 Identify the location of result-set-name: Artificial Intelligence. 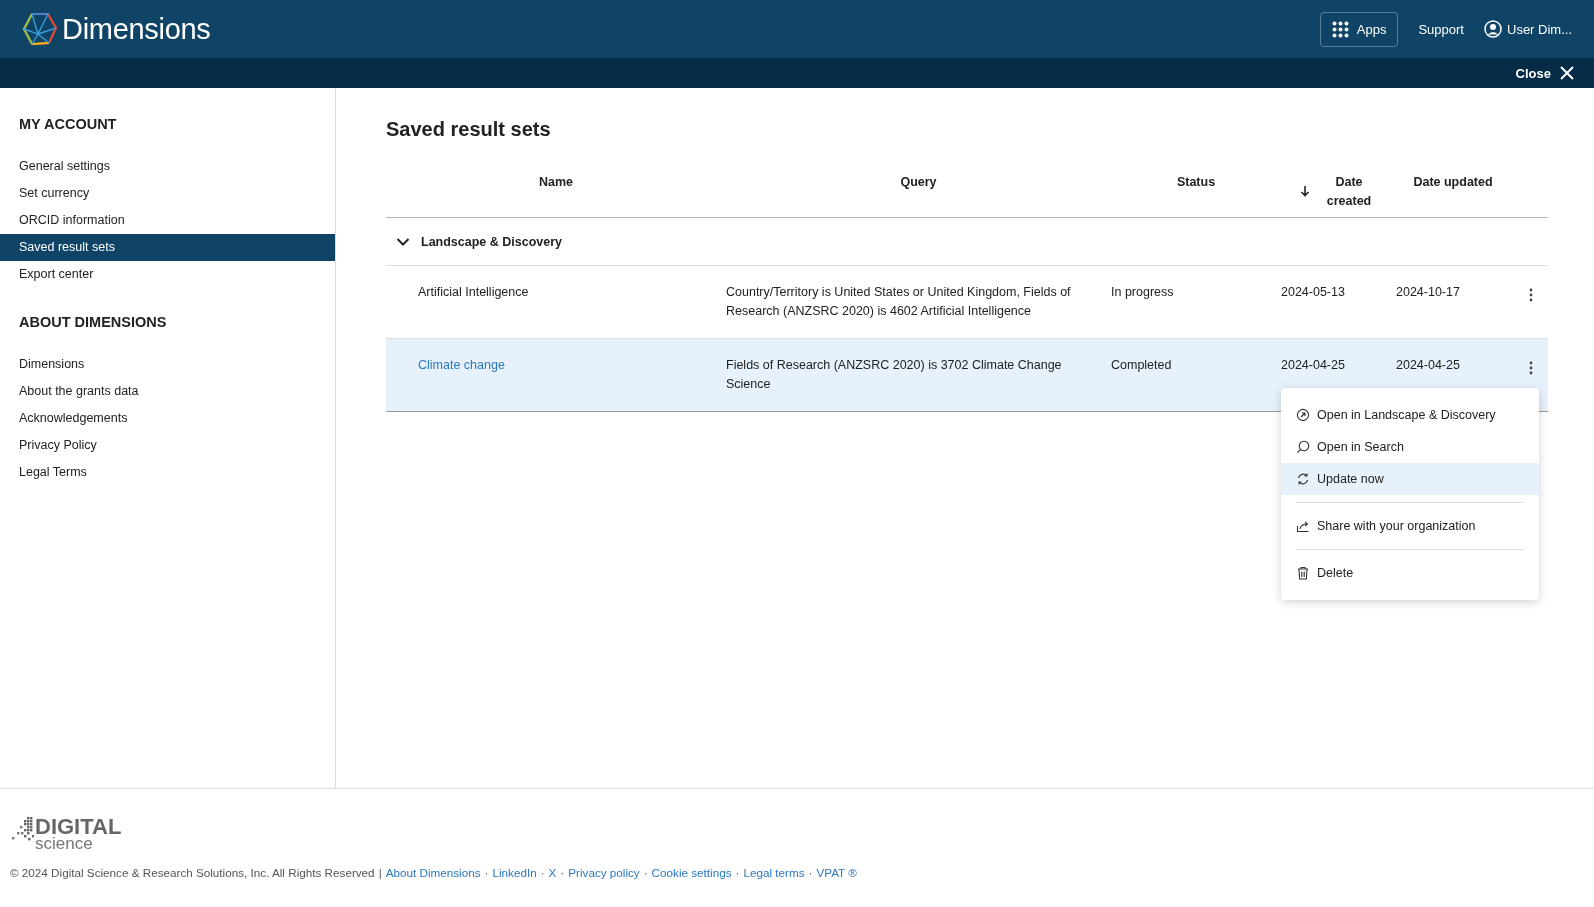
(473, 292).